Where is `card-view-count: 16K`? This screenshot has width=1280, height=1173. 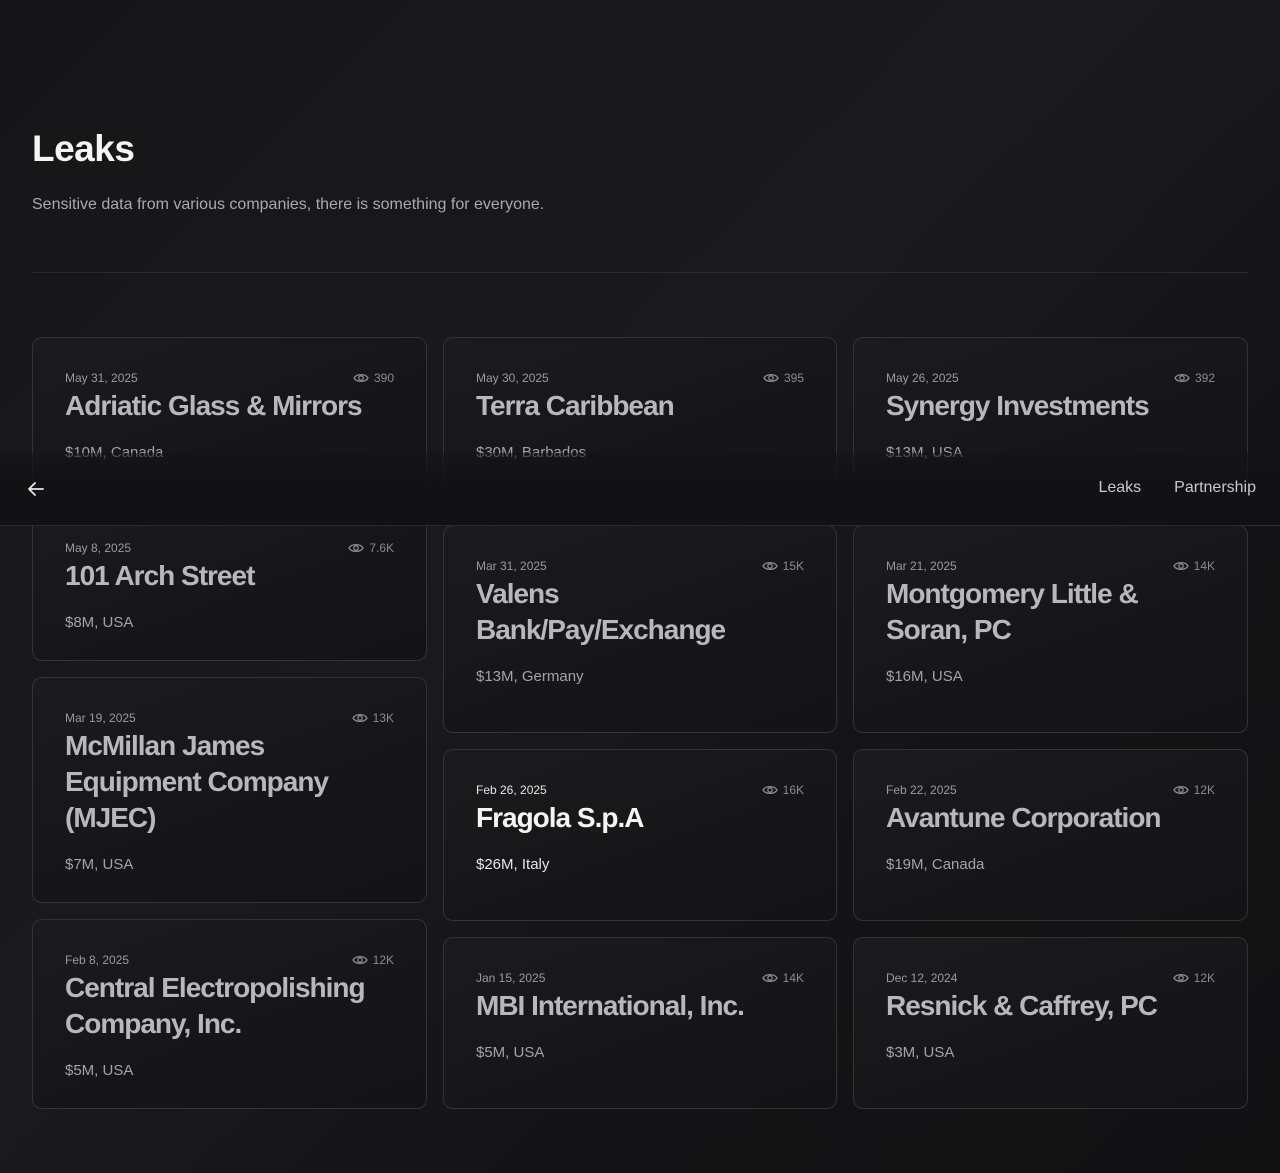 card-view-count: 16K is located at coordinates (793, 790).